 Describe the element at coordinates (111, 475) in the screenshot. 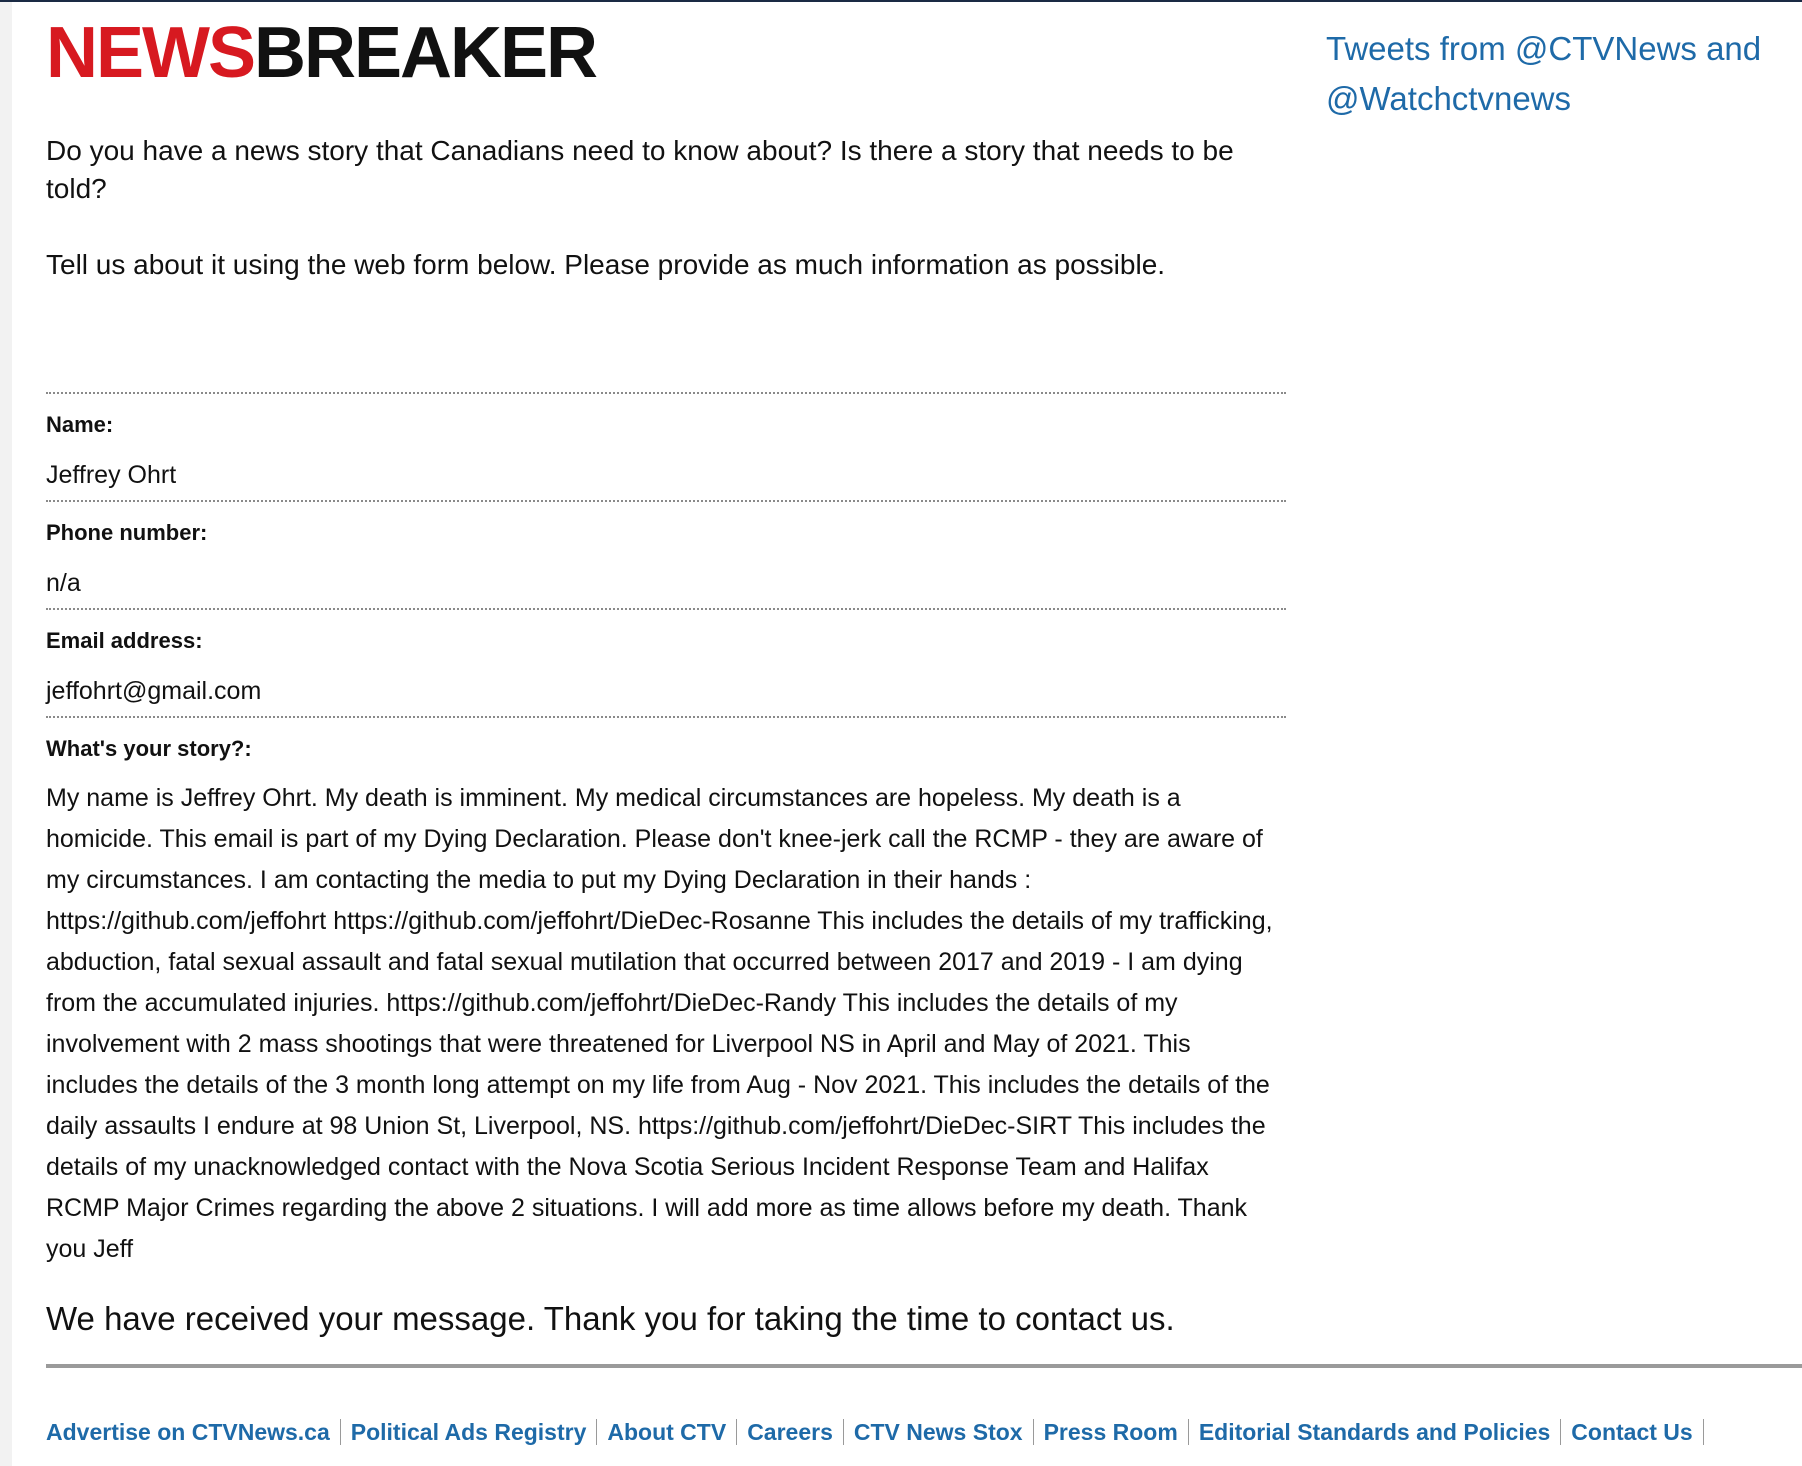

I see `name-value: Jeffrey Ohrt` at that location.